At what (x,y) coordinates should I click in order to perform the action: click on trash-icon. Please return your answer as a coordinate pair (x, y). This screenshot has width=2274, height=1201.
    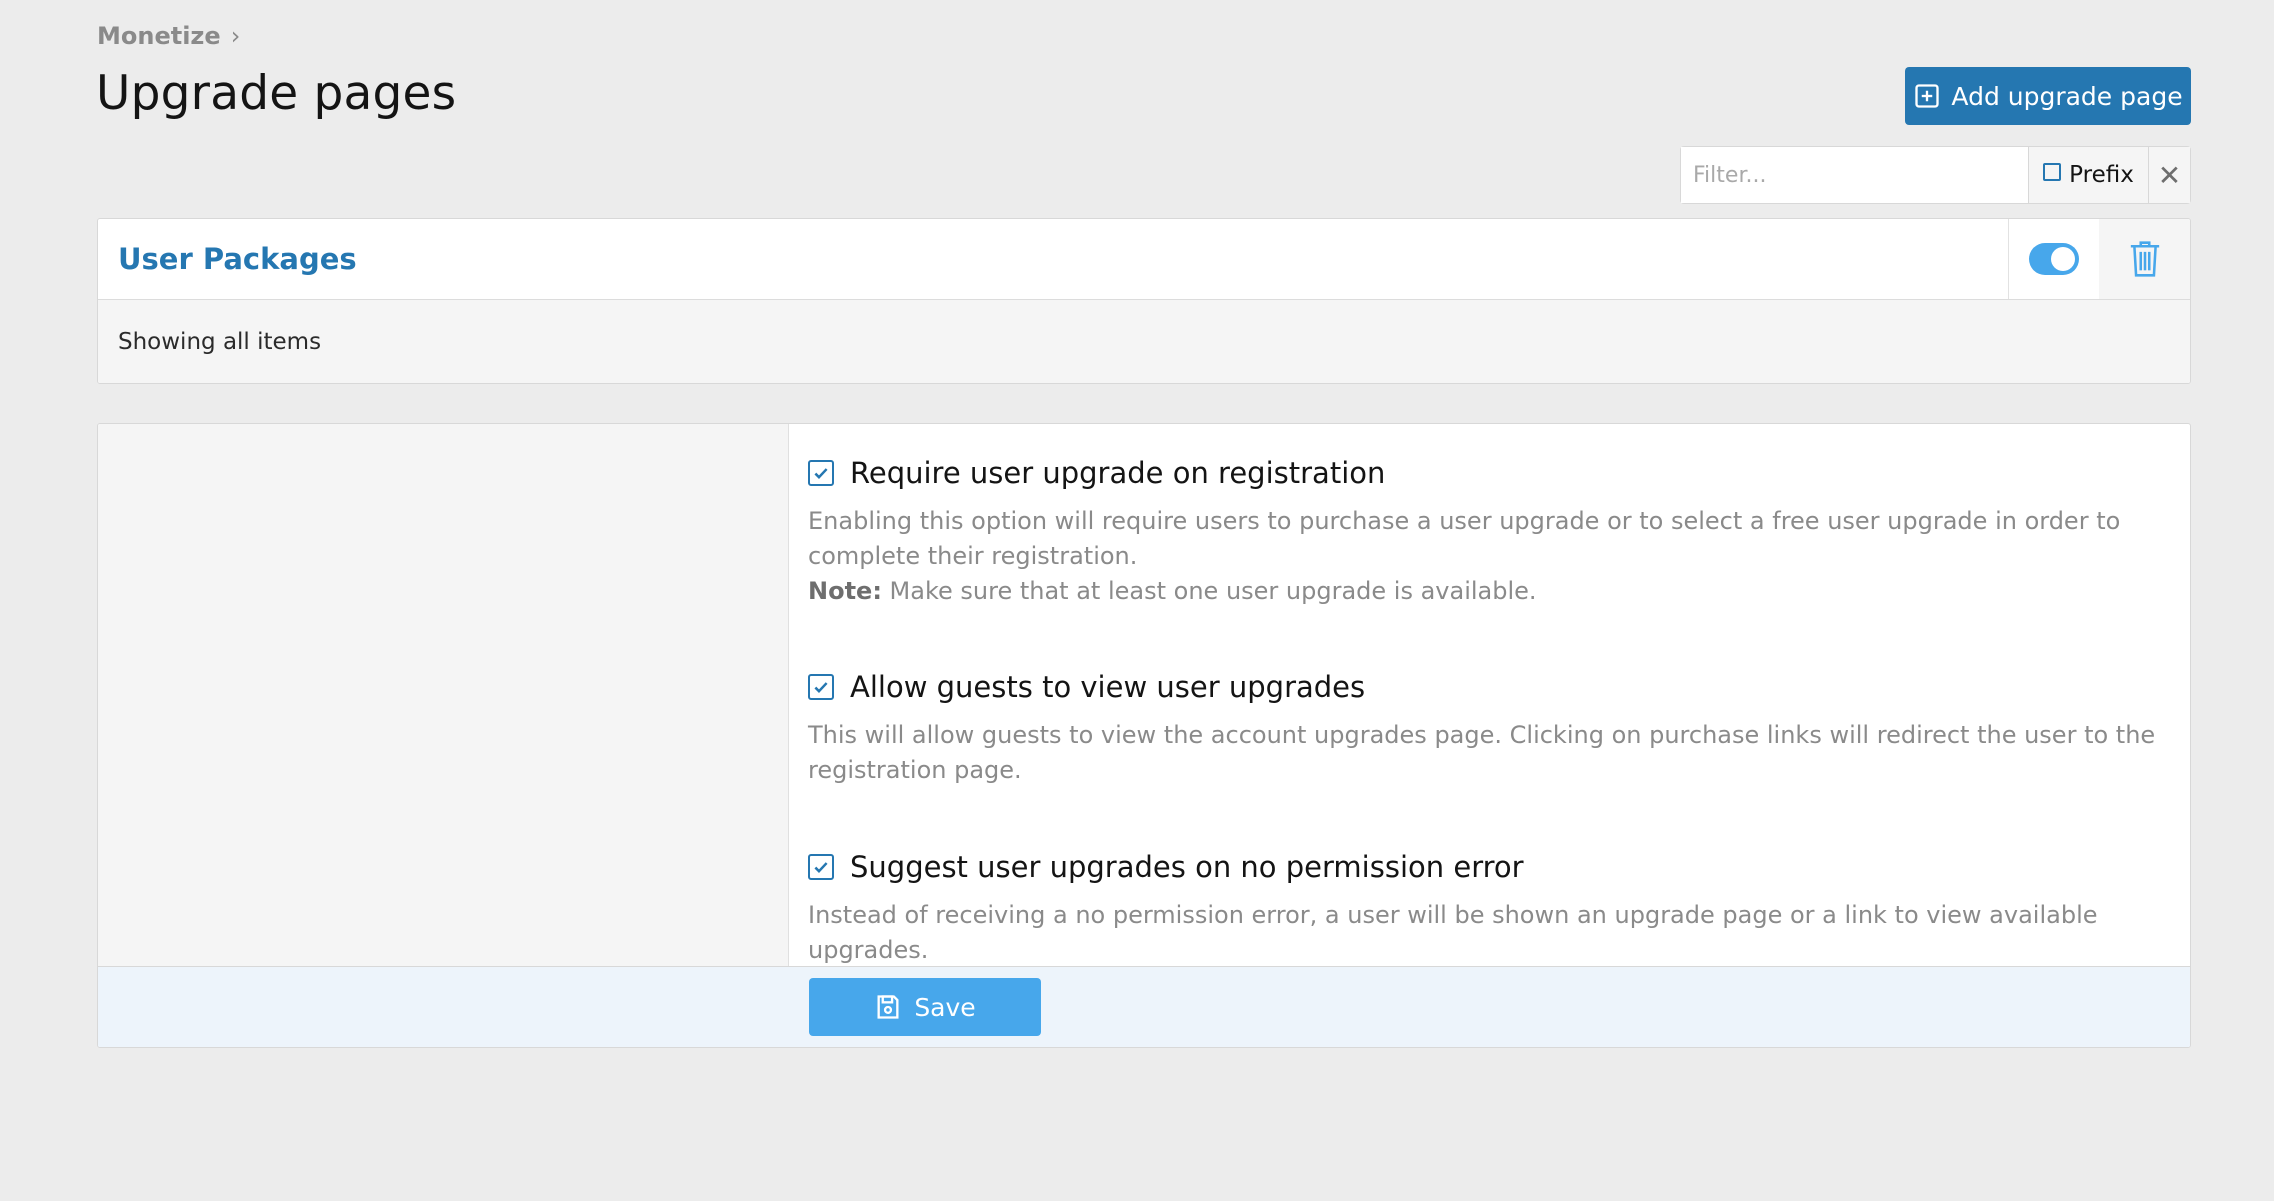
    Looking at the image, I should click on (2144, 259).